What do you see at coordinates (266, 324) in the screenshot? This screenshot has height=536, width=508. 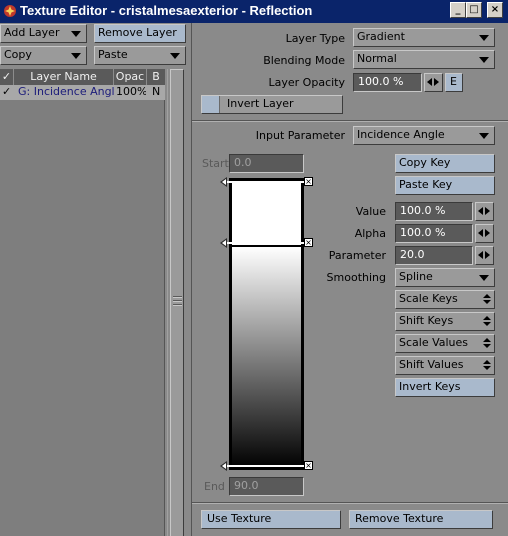 I see `gradient-bar` at bounding box center [266, 324].